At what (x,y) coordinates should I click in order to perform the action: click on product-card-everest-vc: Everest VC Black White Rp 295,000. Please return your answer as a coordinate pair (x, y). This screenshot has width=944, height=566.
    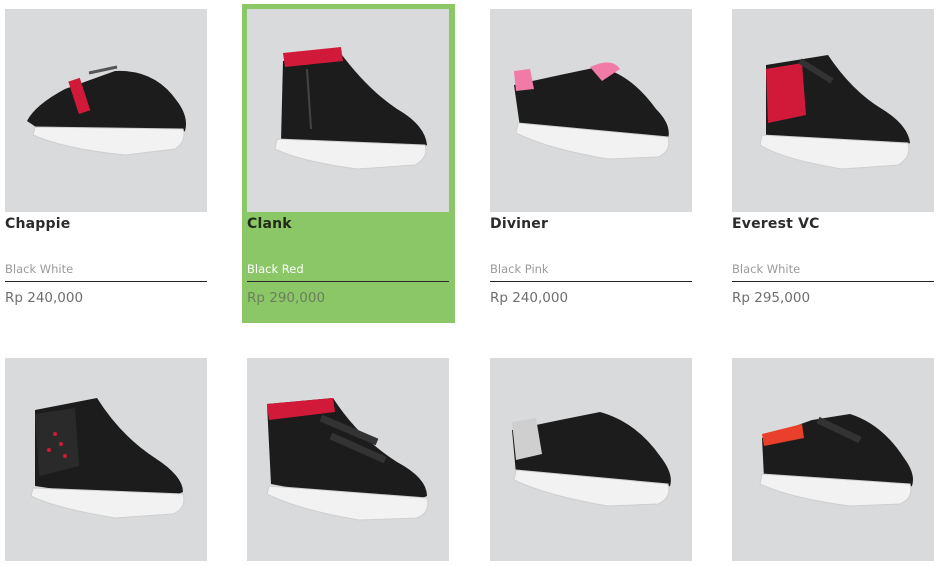
    Looking at the image, I should click on (833, 164).